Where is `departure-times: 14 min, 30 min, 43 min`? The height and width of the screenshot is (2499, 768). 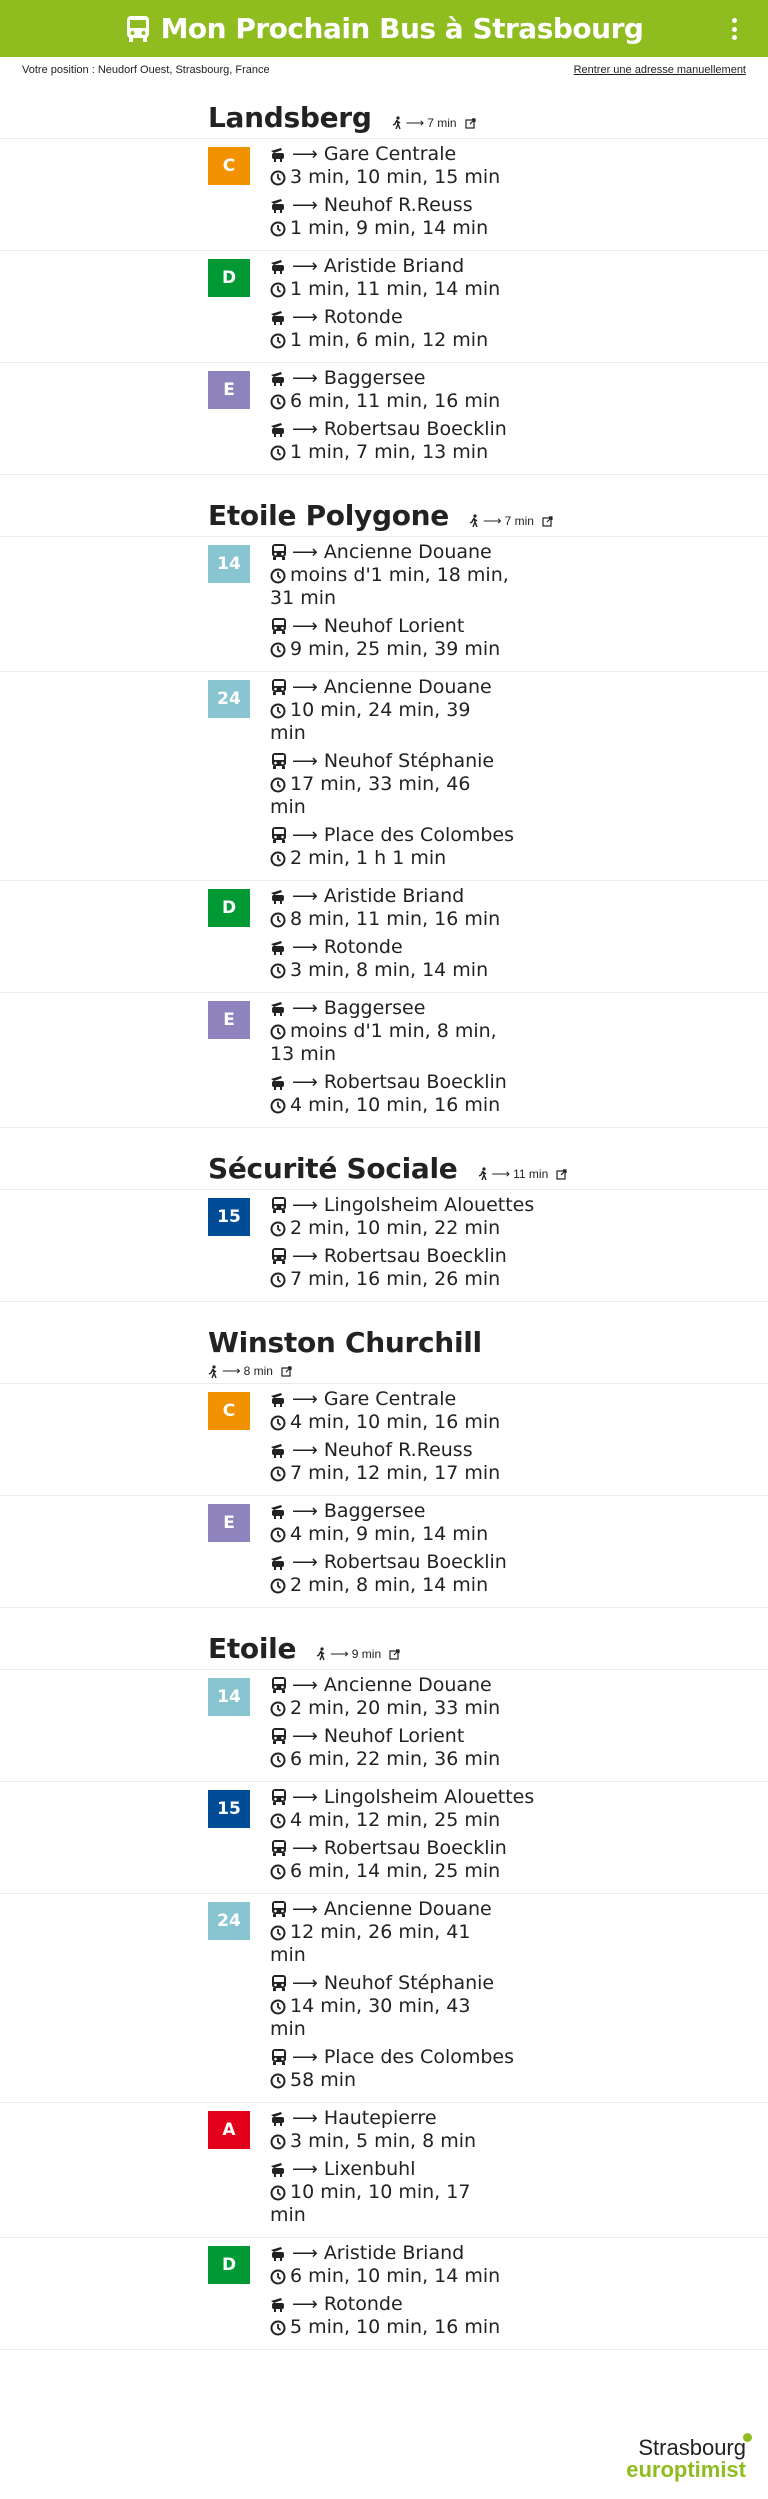
departure-times: 14 min, 30 min, 43 min is located at coordinates (390, 2018).